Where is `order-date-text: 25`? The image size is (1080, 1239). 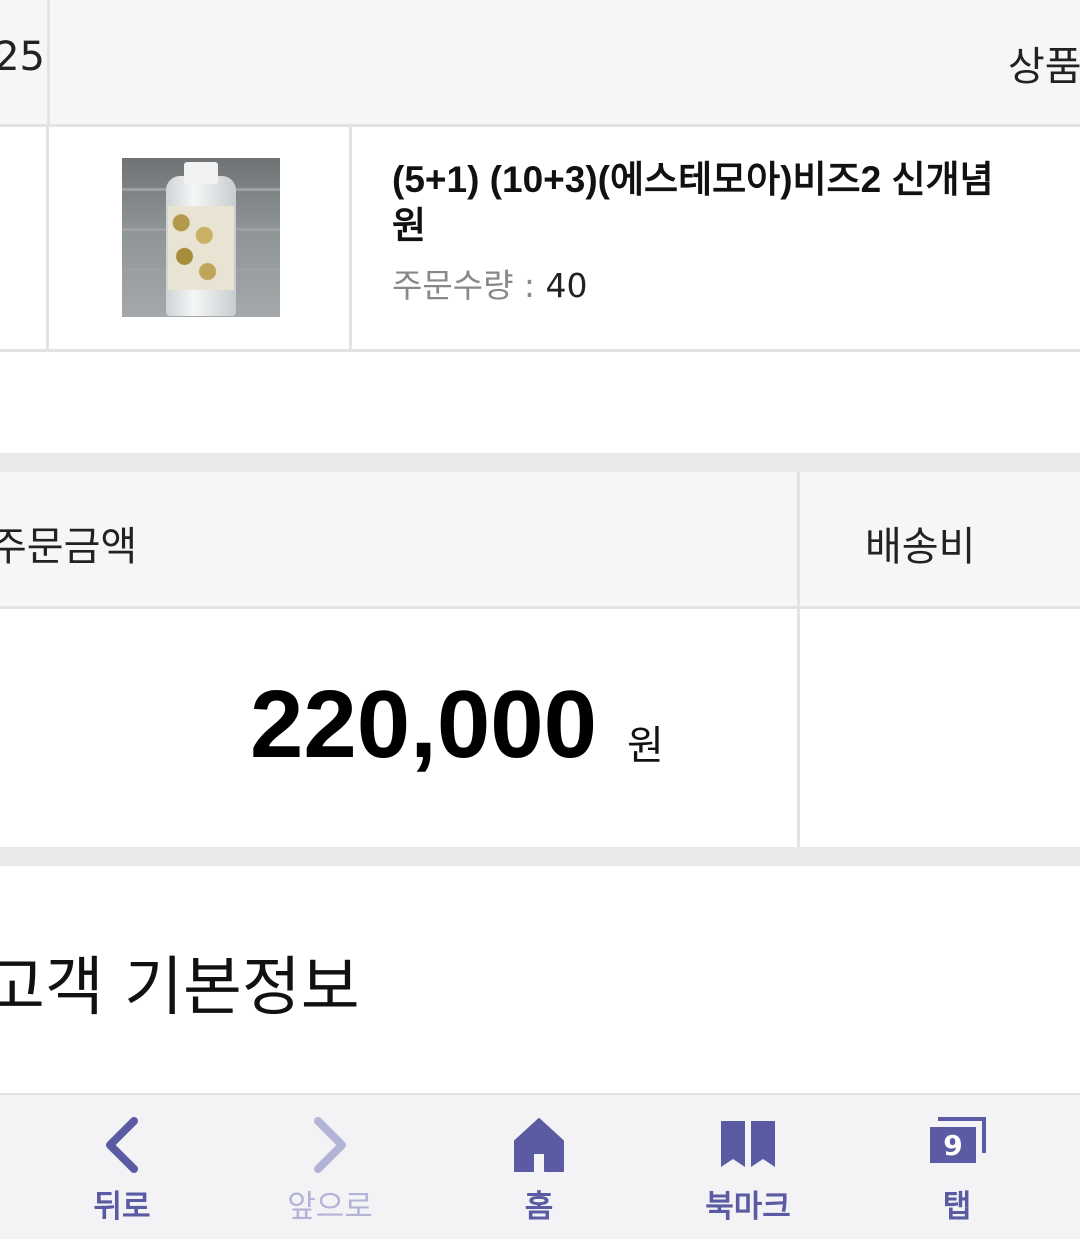 order-date-text: 25 is located at coordinates (22, 57).